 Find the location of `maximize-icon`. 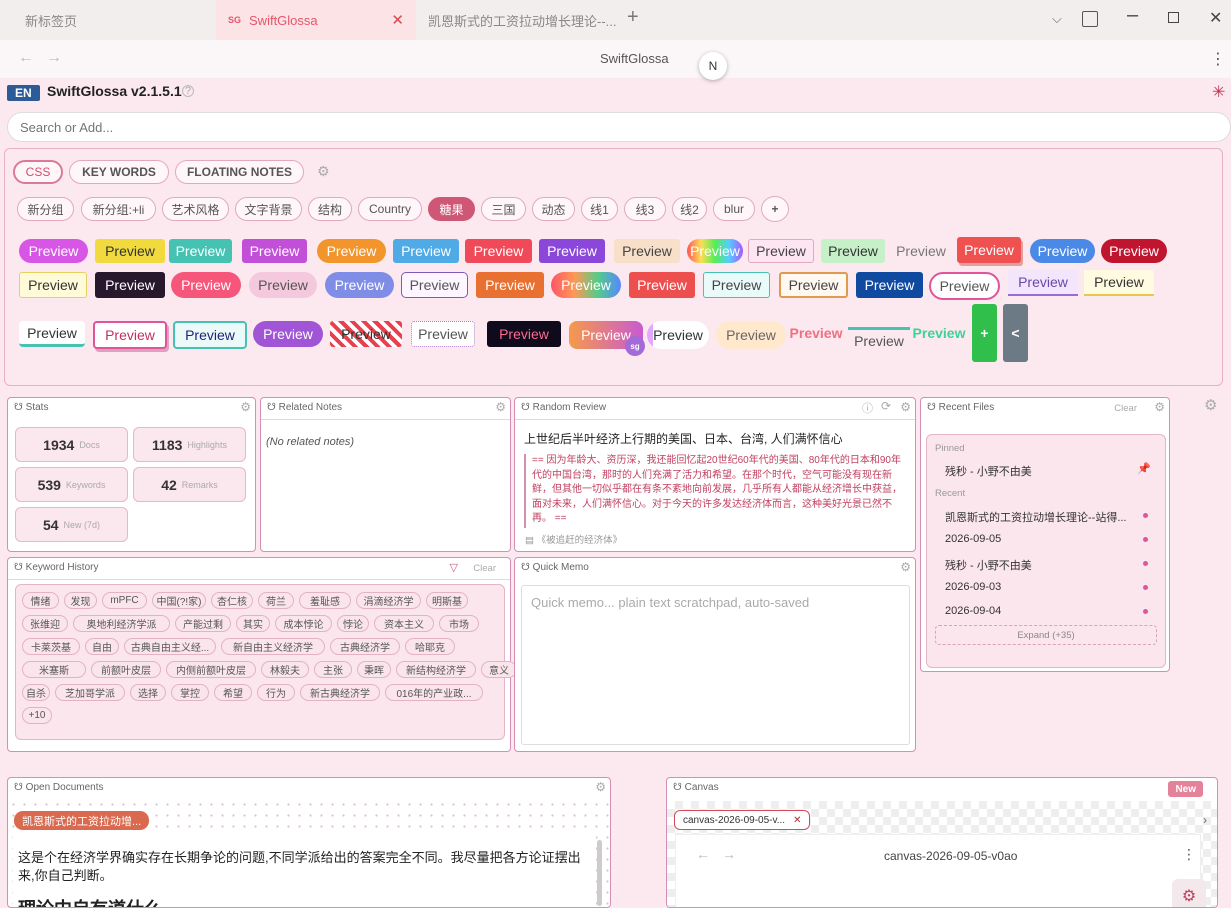

maximize-icon is located at coordinates (1173, 17).